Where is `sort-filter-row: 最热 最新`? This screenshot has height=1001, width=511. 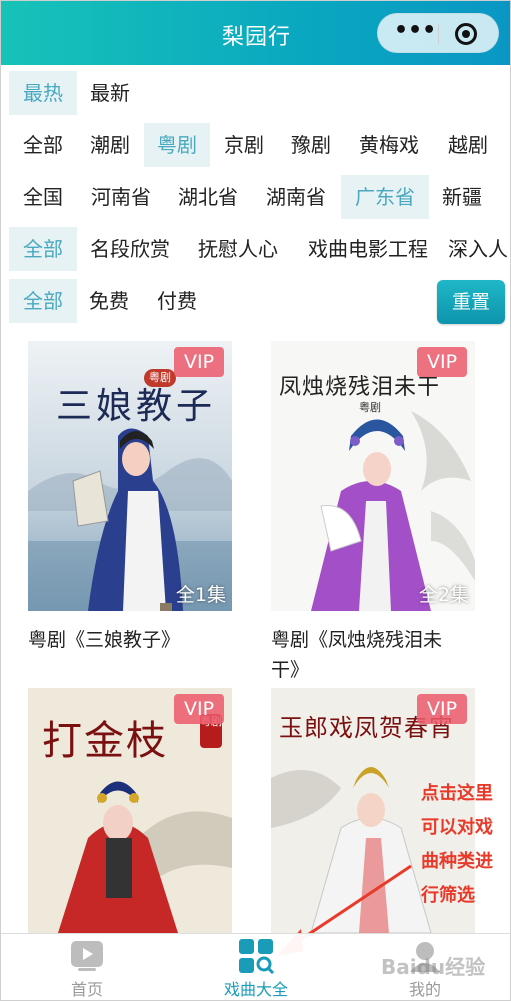
sort-filter-row: 最热 最新 is located at coordinates (255, 93).